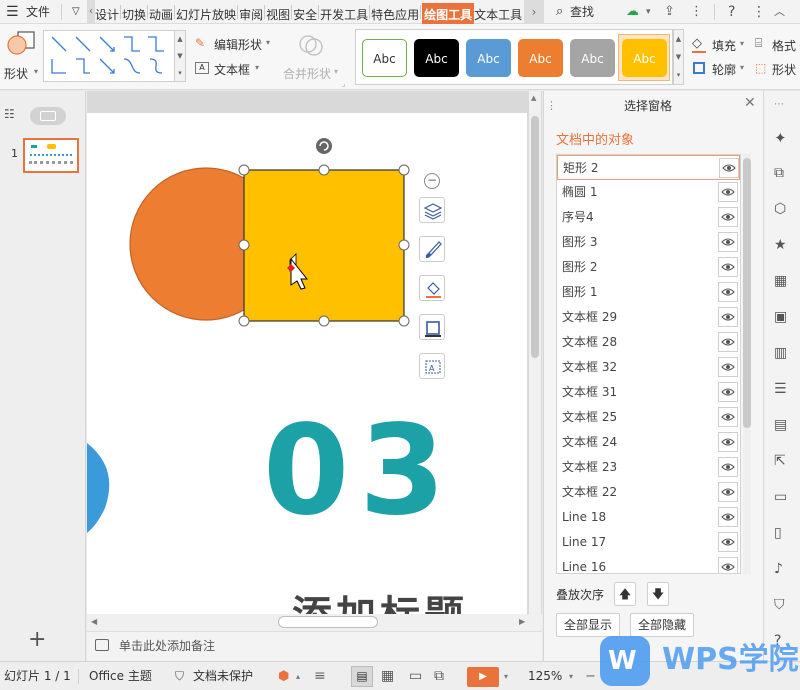 Image resolution: width=800 pixels, height=690 pixels. I want to click on image-icon: ▤, so click(783, 426).